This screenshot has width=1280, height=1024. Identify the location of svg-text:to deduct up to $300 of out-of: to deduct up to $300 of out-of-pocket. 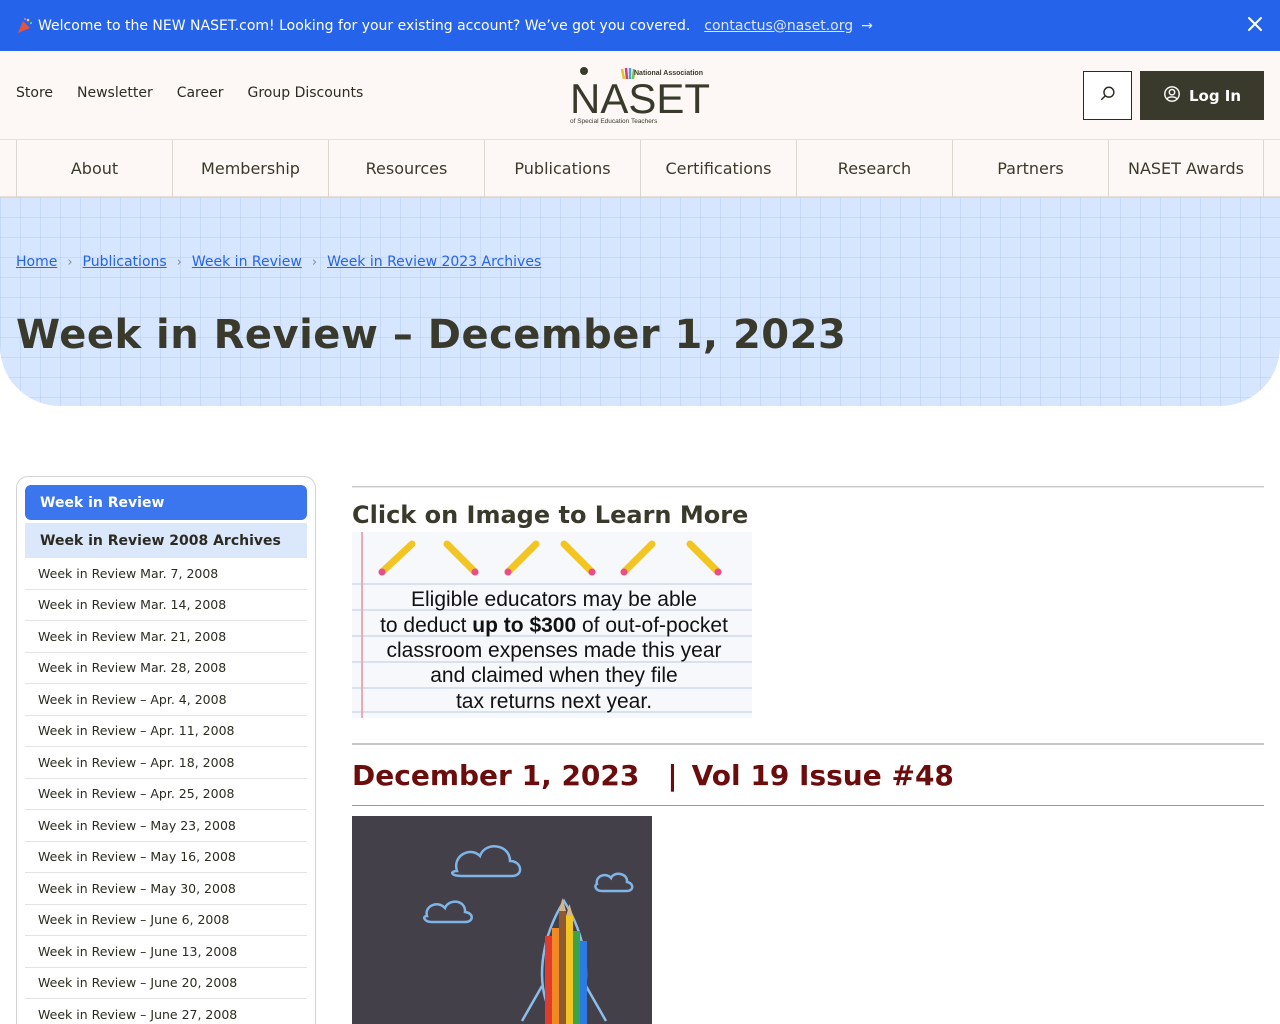
(554, 625).